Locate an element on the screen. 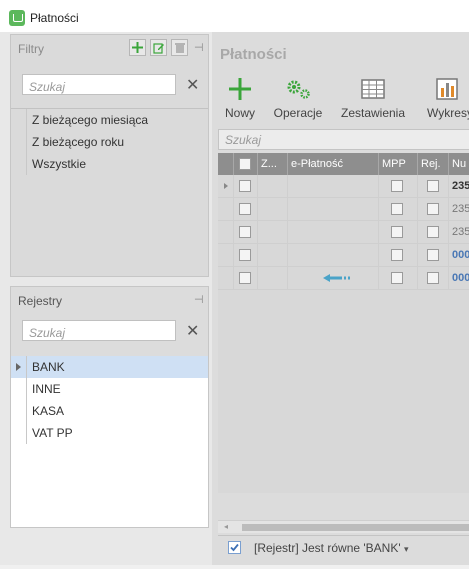  delete-filter-button is located at coordinates (179, 47).